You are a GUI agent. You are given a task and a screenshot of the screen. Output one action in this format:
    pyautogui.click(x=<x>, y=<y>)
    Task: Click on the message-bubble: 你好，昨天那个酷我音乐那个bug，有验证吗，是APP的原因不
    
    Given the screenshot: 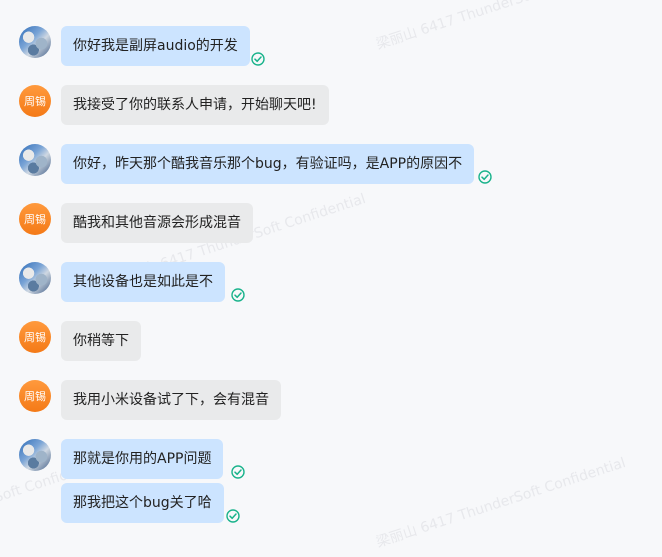 What is the action you would take?
    pyautogui.click(x=268, y=164)
    